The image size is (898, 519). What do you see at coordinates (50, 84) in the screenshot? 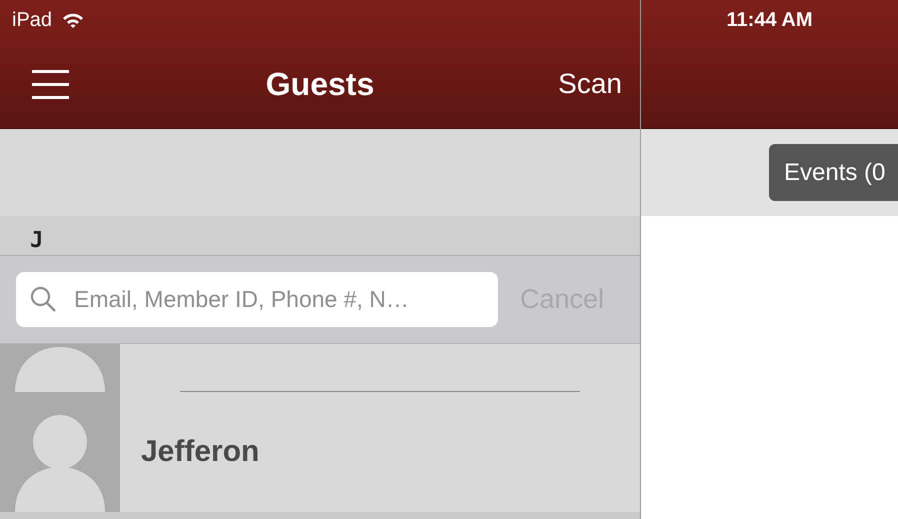
I see `menu-icon` at bounding box center [50, 84].